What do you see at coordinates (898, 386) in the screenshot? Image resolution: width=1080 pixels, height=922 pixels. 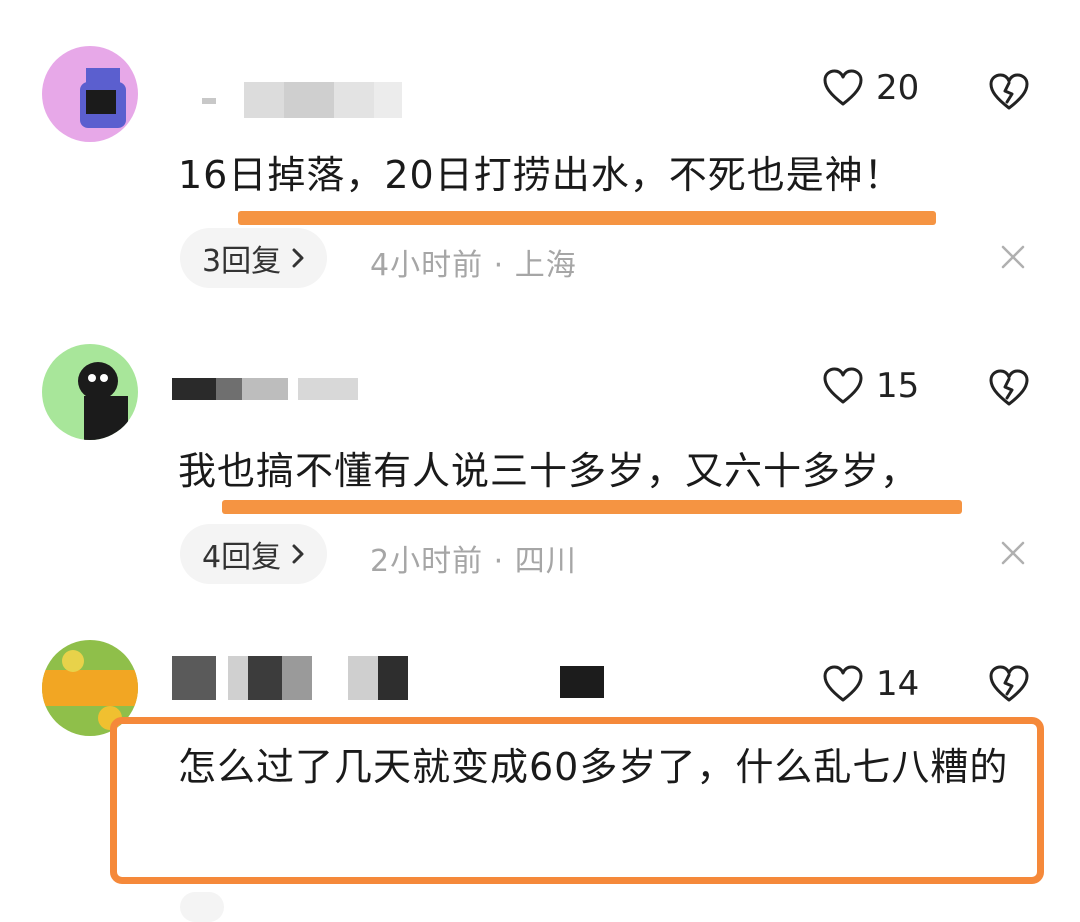 I see `like-count: 15` at bounding box center [898, 386].